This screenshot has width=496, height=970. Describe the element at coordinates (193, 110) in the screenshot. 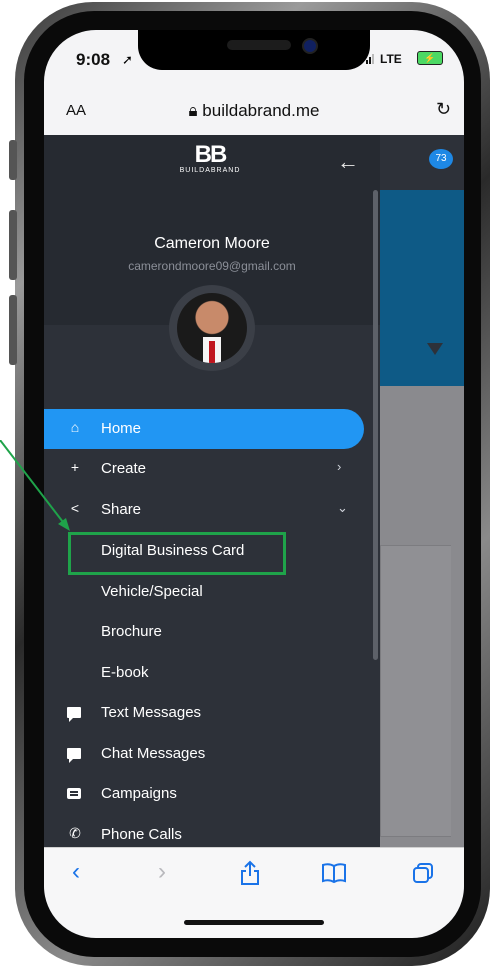

I see `lock-icon: 🔒︎` at that location.